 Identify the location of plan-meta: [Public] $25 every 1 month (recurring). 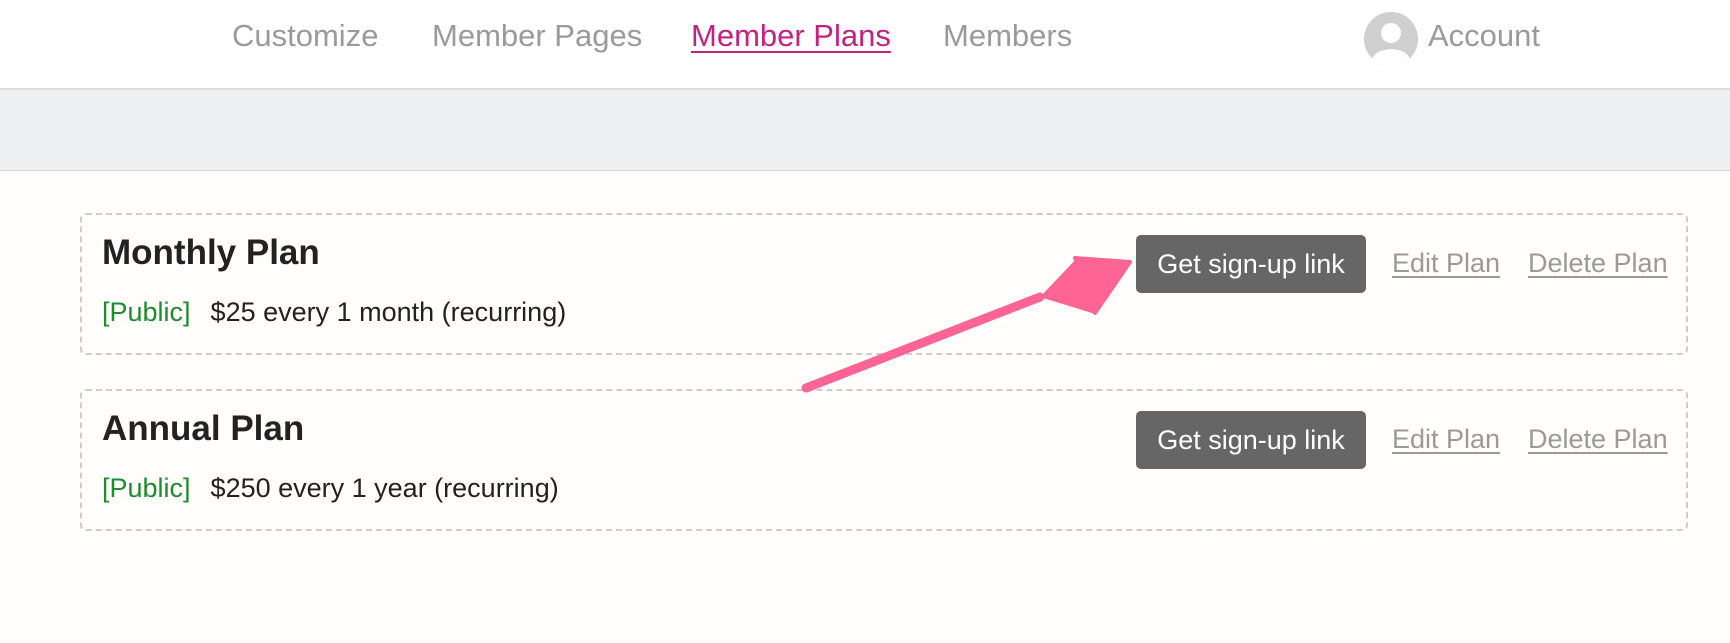
(334, 312).